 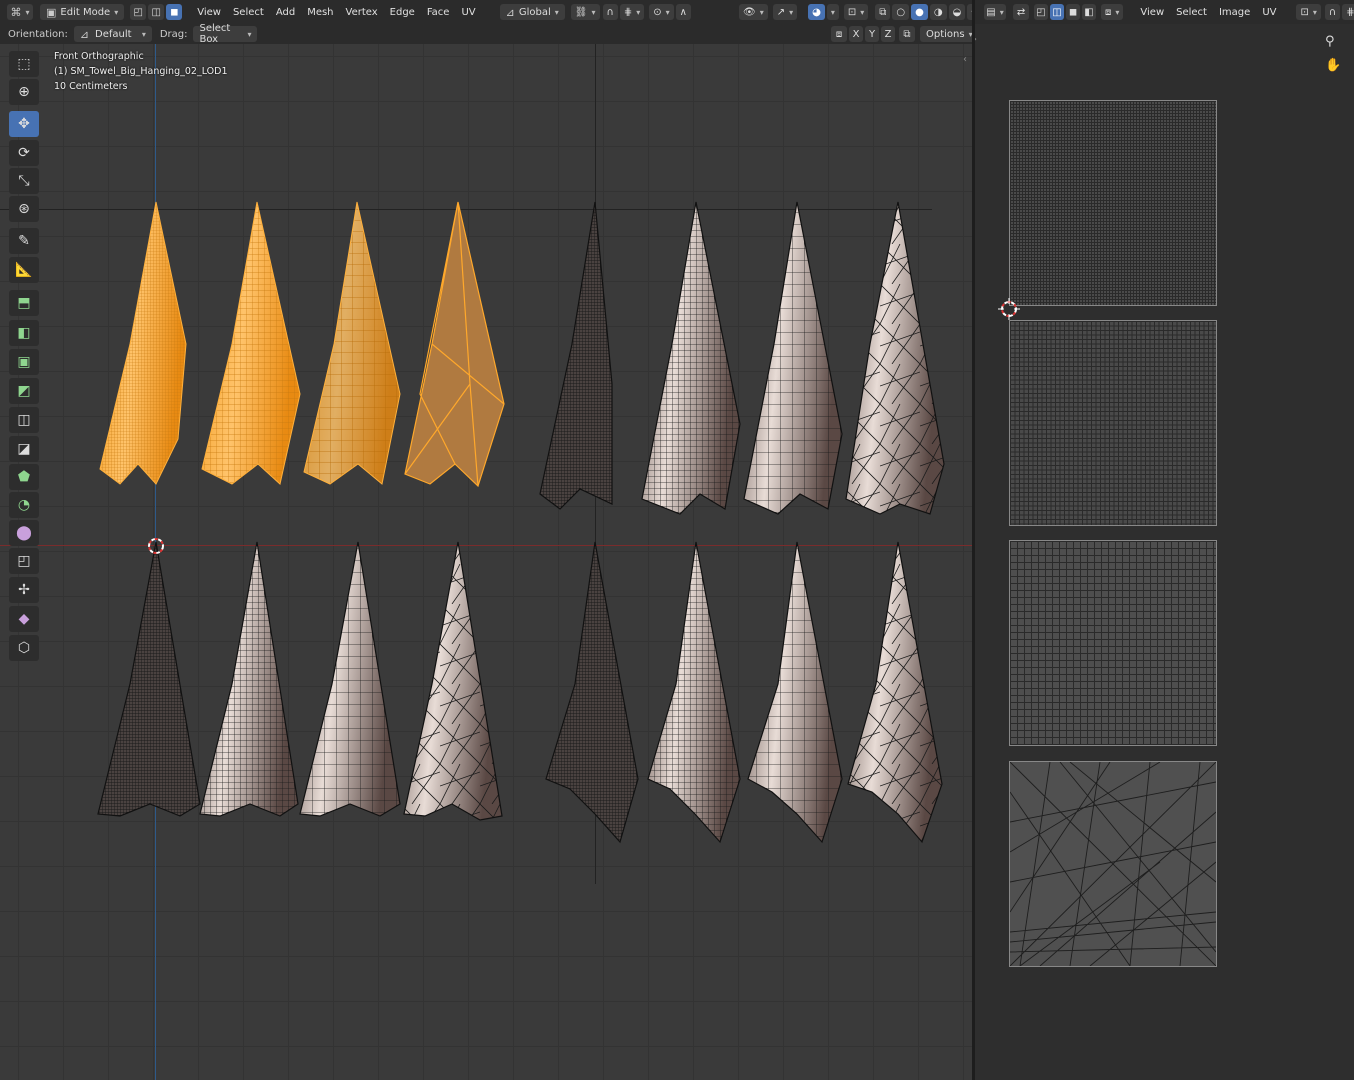 I want to click on tool-cursor: ⊕, so click(x=24, y=92).